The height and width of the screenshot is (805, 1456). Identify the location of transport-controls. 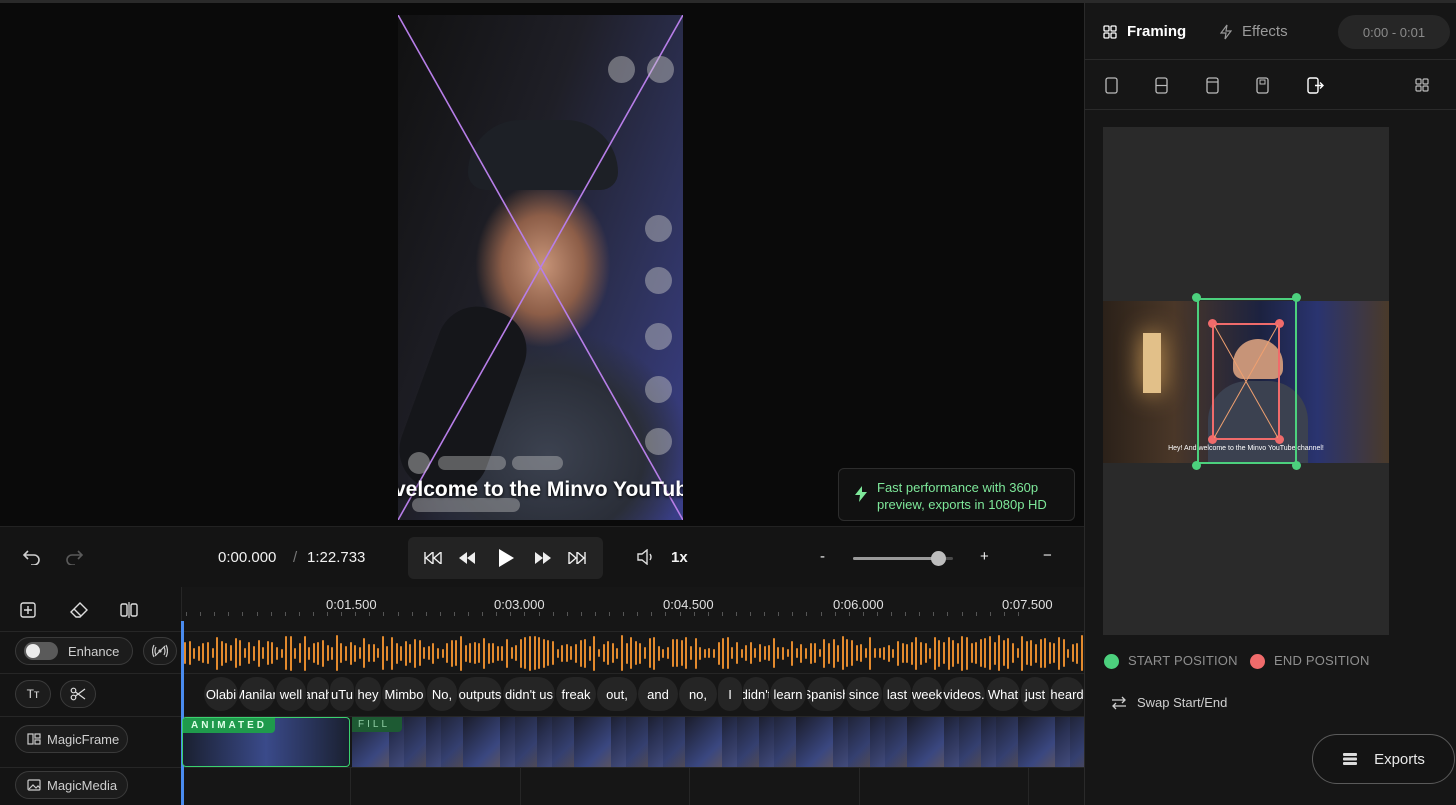
(505, 558).